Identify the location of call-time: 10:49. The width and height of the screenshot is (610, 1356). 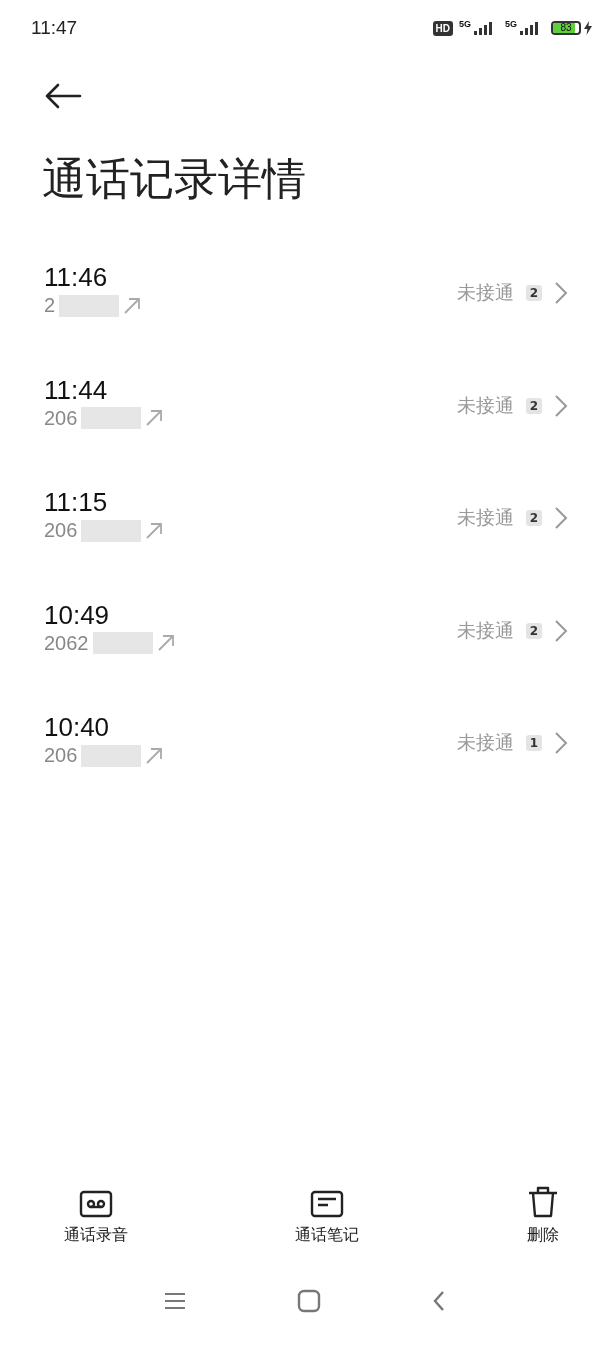
(77, 615).